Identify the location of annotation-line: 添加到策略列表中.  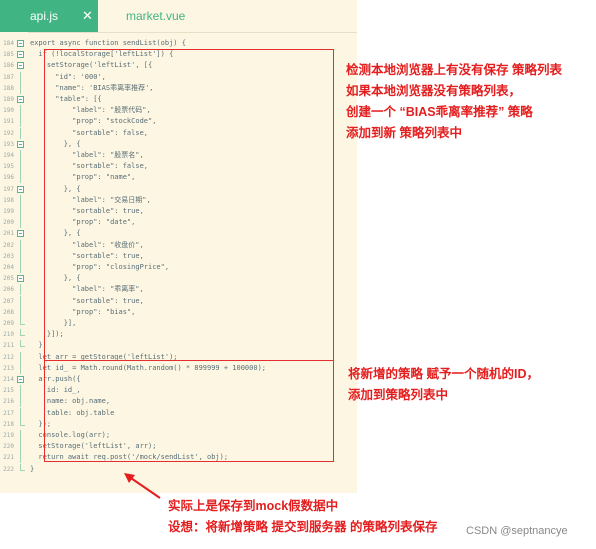
(398, 395).